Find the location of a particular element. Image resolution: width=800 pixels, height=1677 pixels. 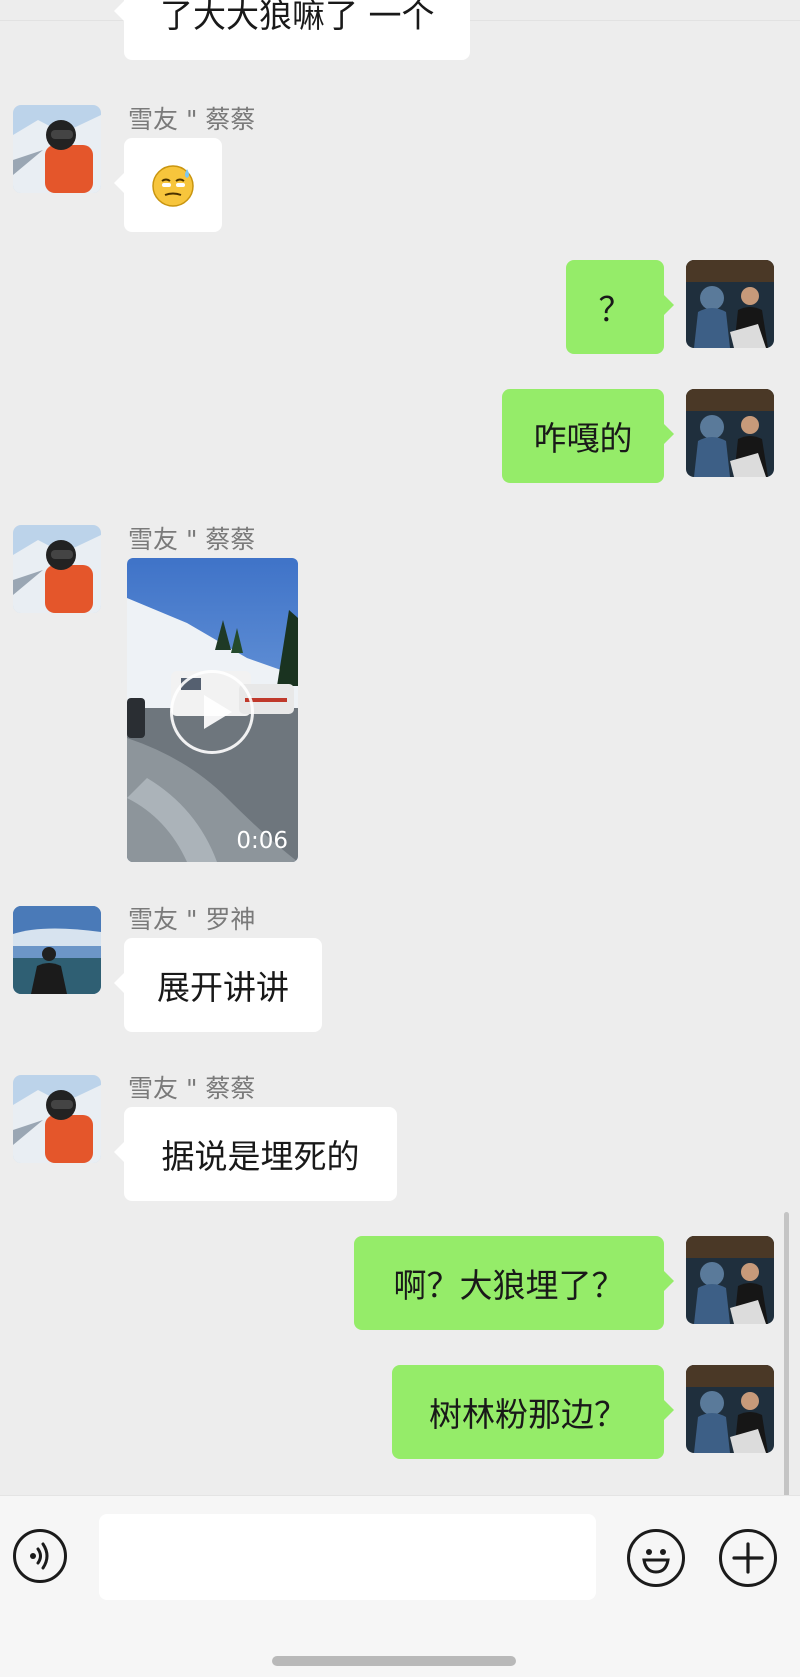

sweat-smile-emoji-icon is located at coordinates (173, 186).